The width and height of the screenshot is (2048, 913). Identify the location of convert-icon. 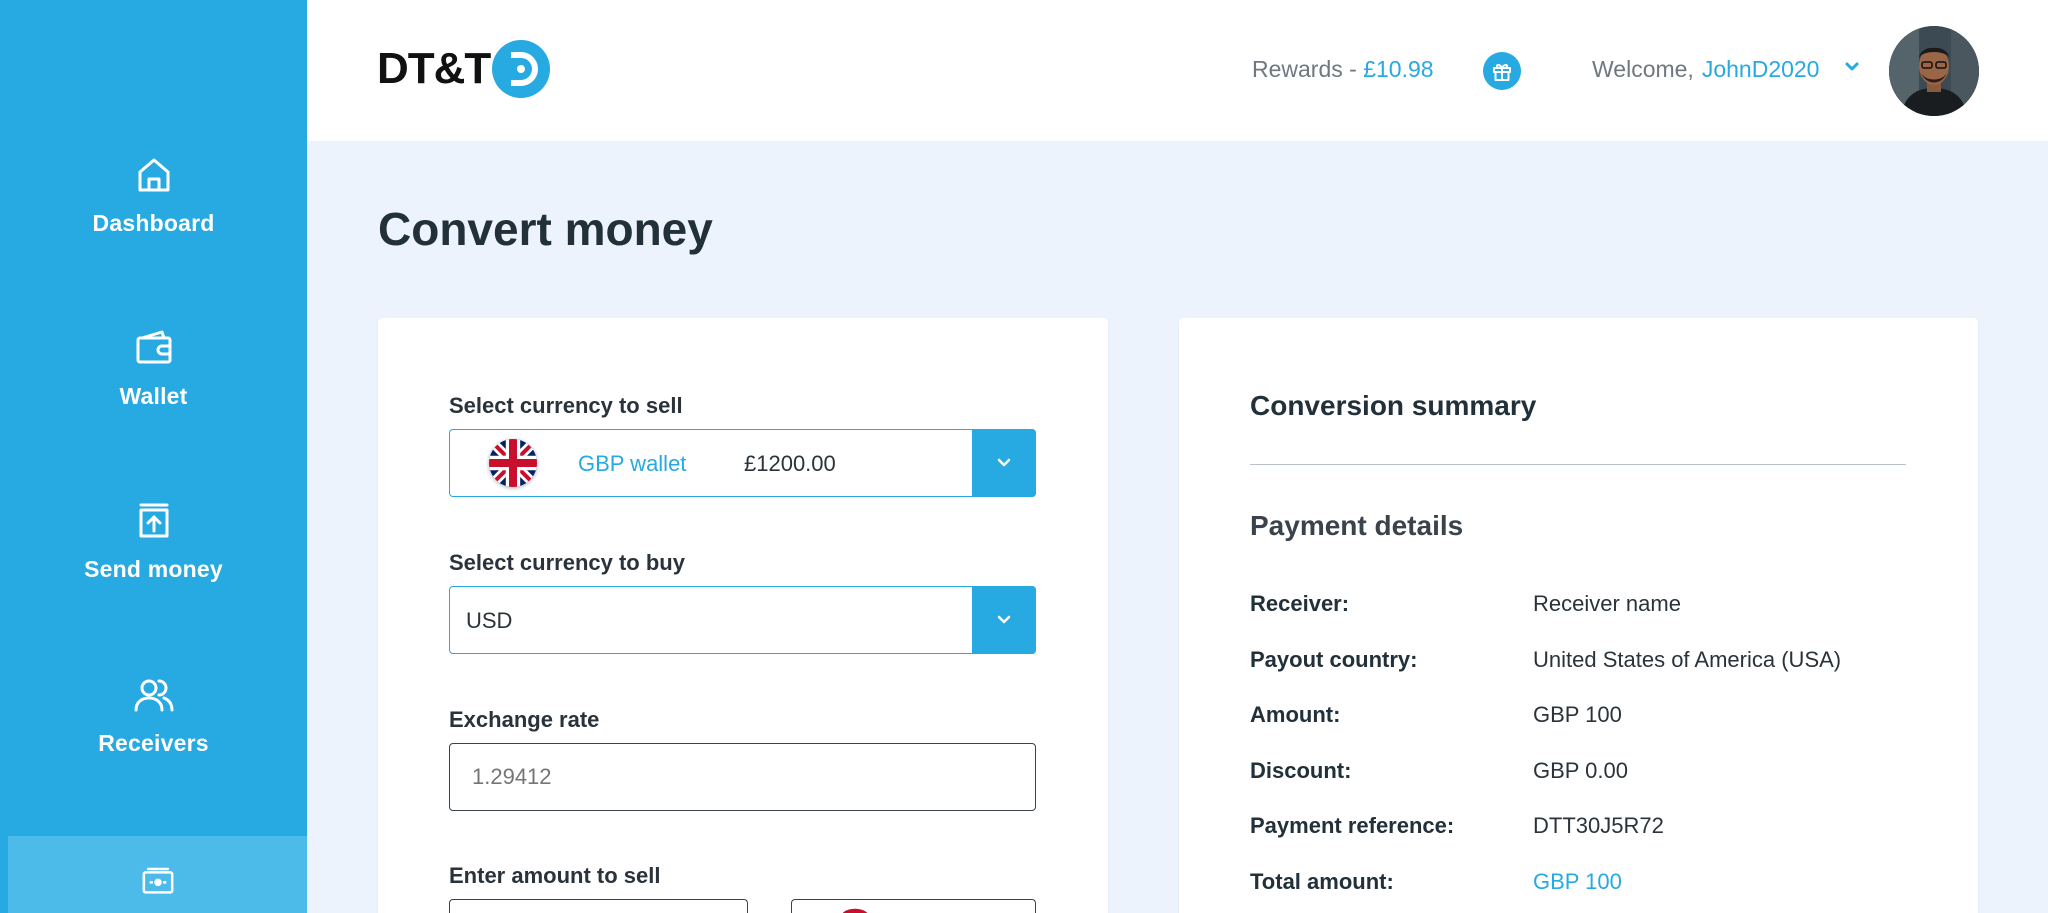
(157, 880).